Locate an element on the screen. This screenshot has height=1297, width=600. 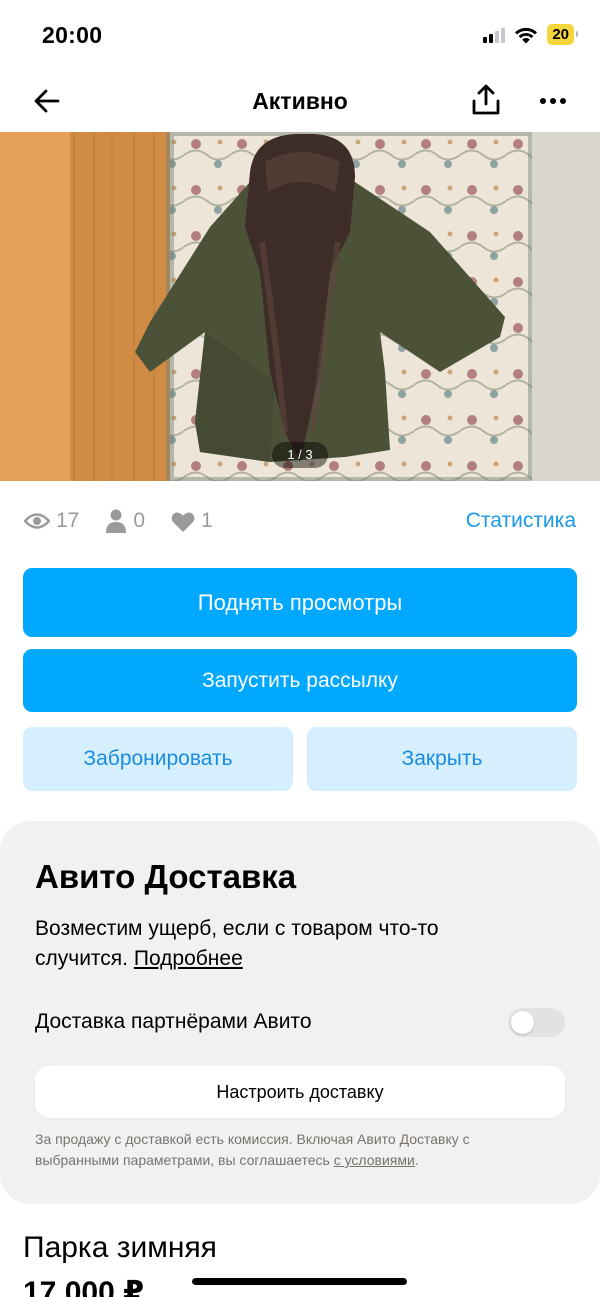
delivery-title: Авито Доставка is located at coordinates (166, 876).